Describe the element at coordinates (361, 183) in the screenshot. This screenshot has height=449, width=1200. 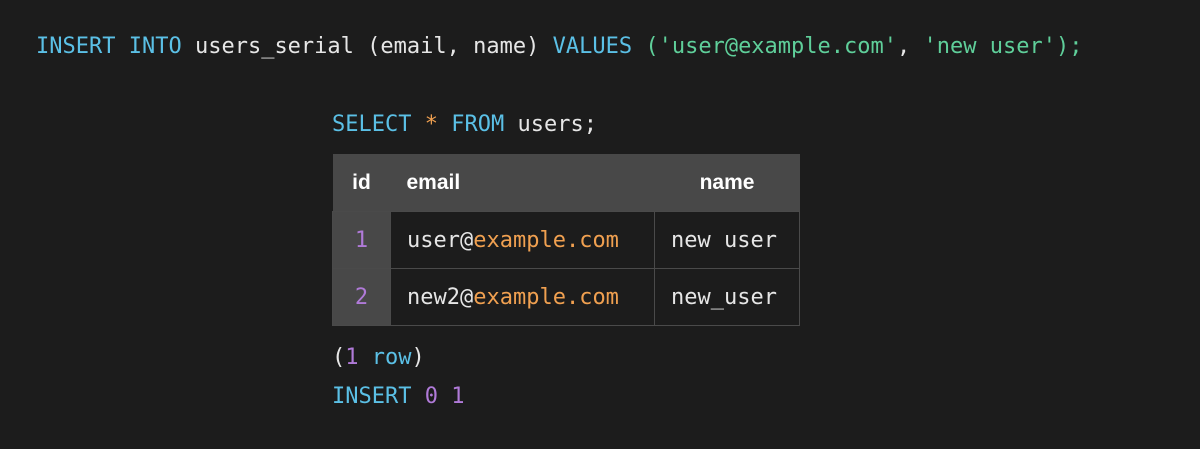
I see `header-id: id` at that location.